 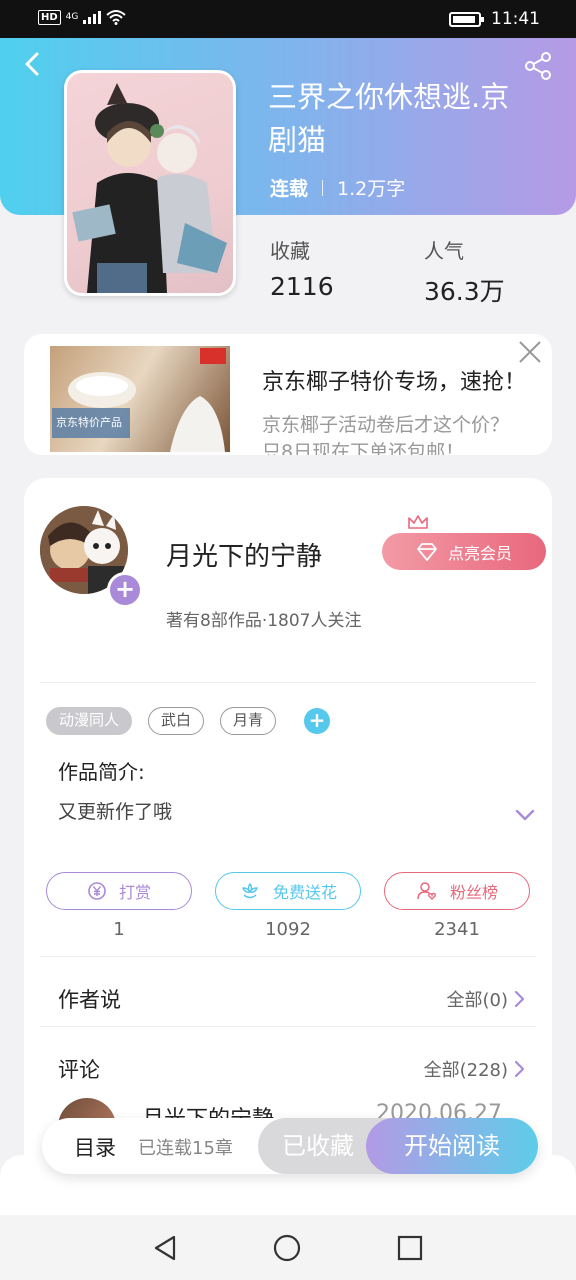 I want to click on serial-status: 连载, so click(x=289, y=189).